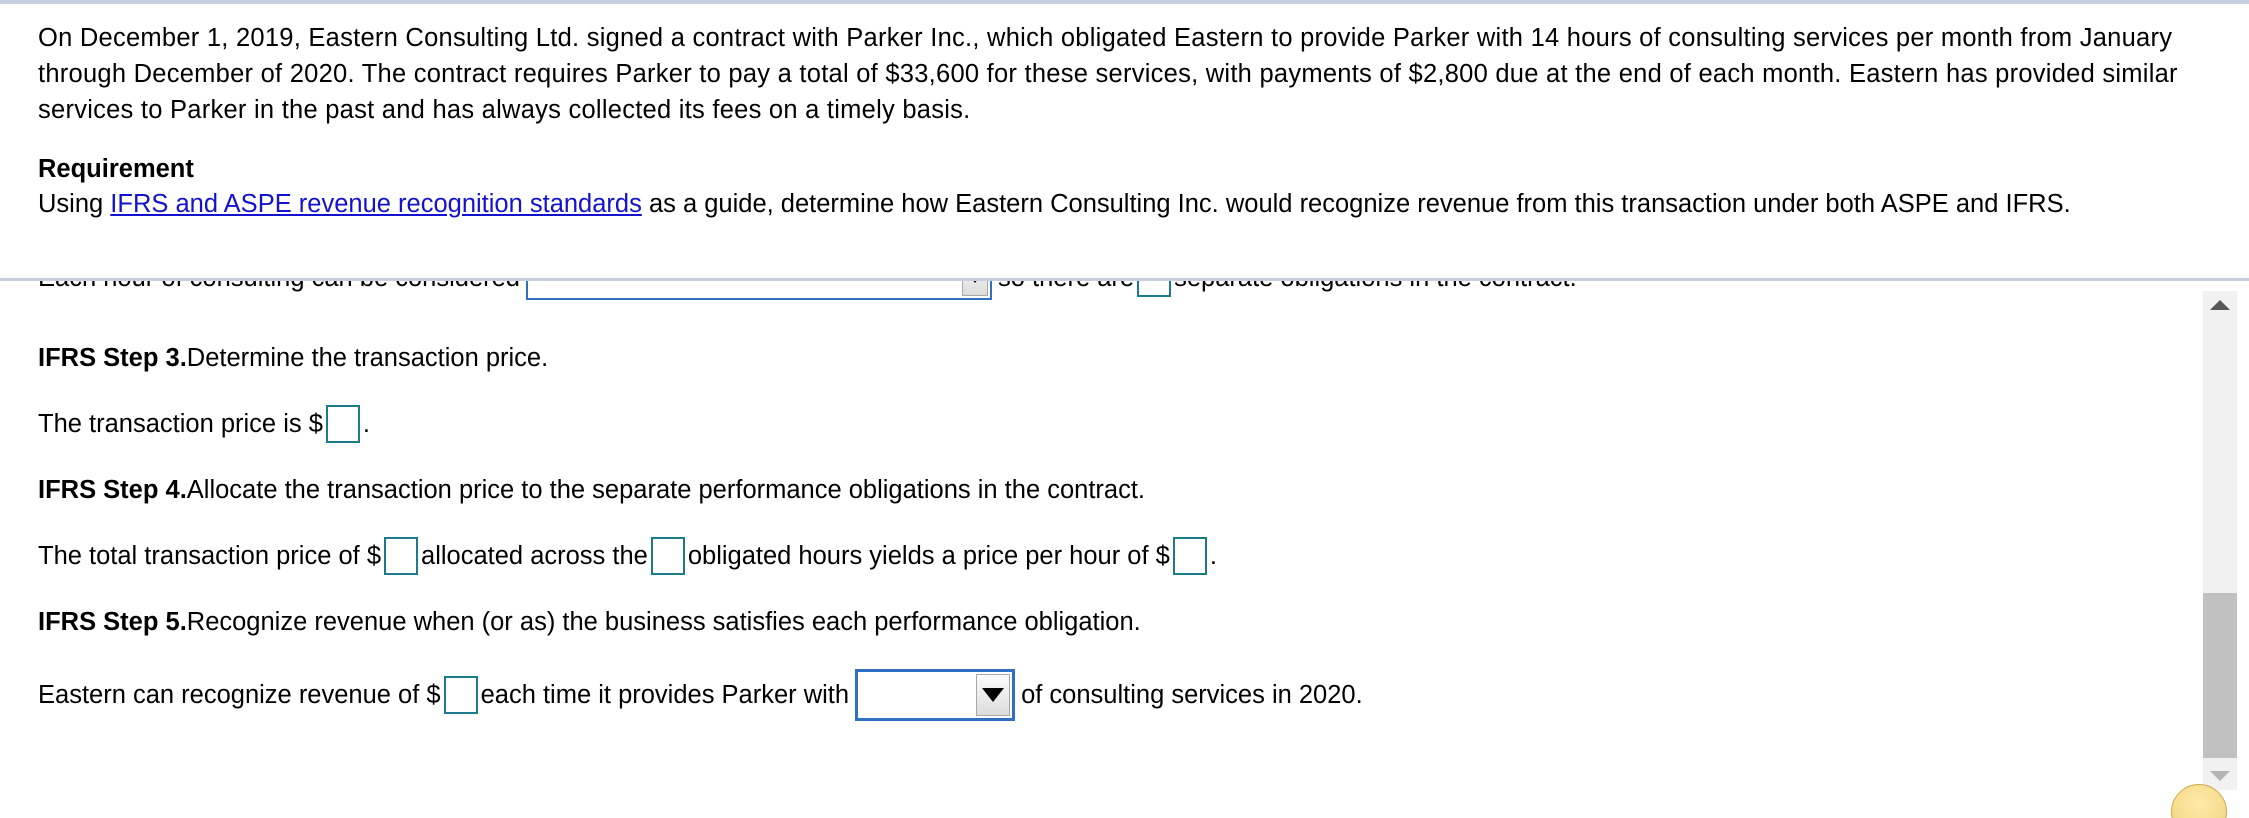 The image size is (2249, 818). What do you see at coordinates (116, 169) in the screenshot?
I see `requirement-heading: Requirement` at bounding box center [116, 169].